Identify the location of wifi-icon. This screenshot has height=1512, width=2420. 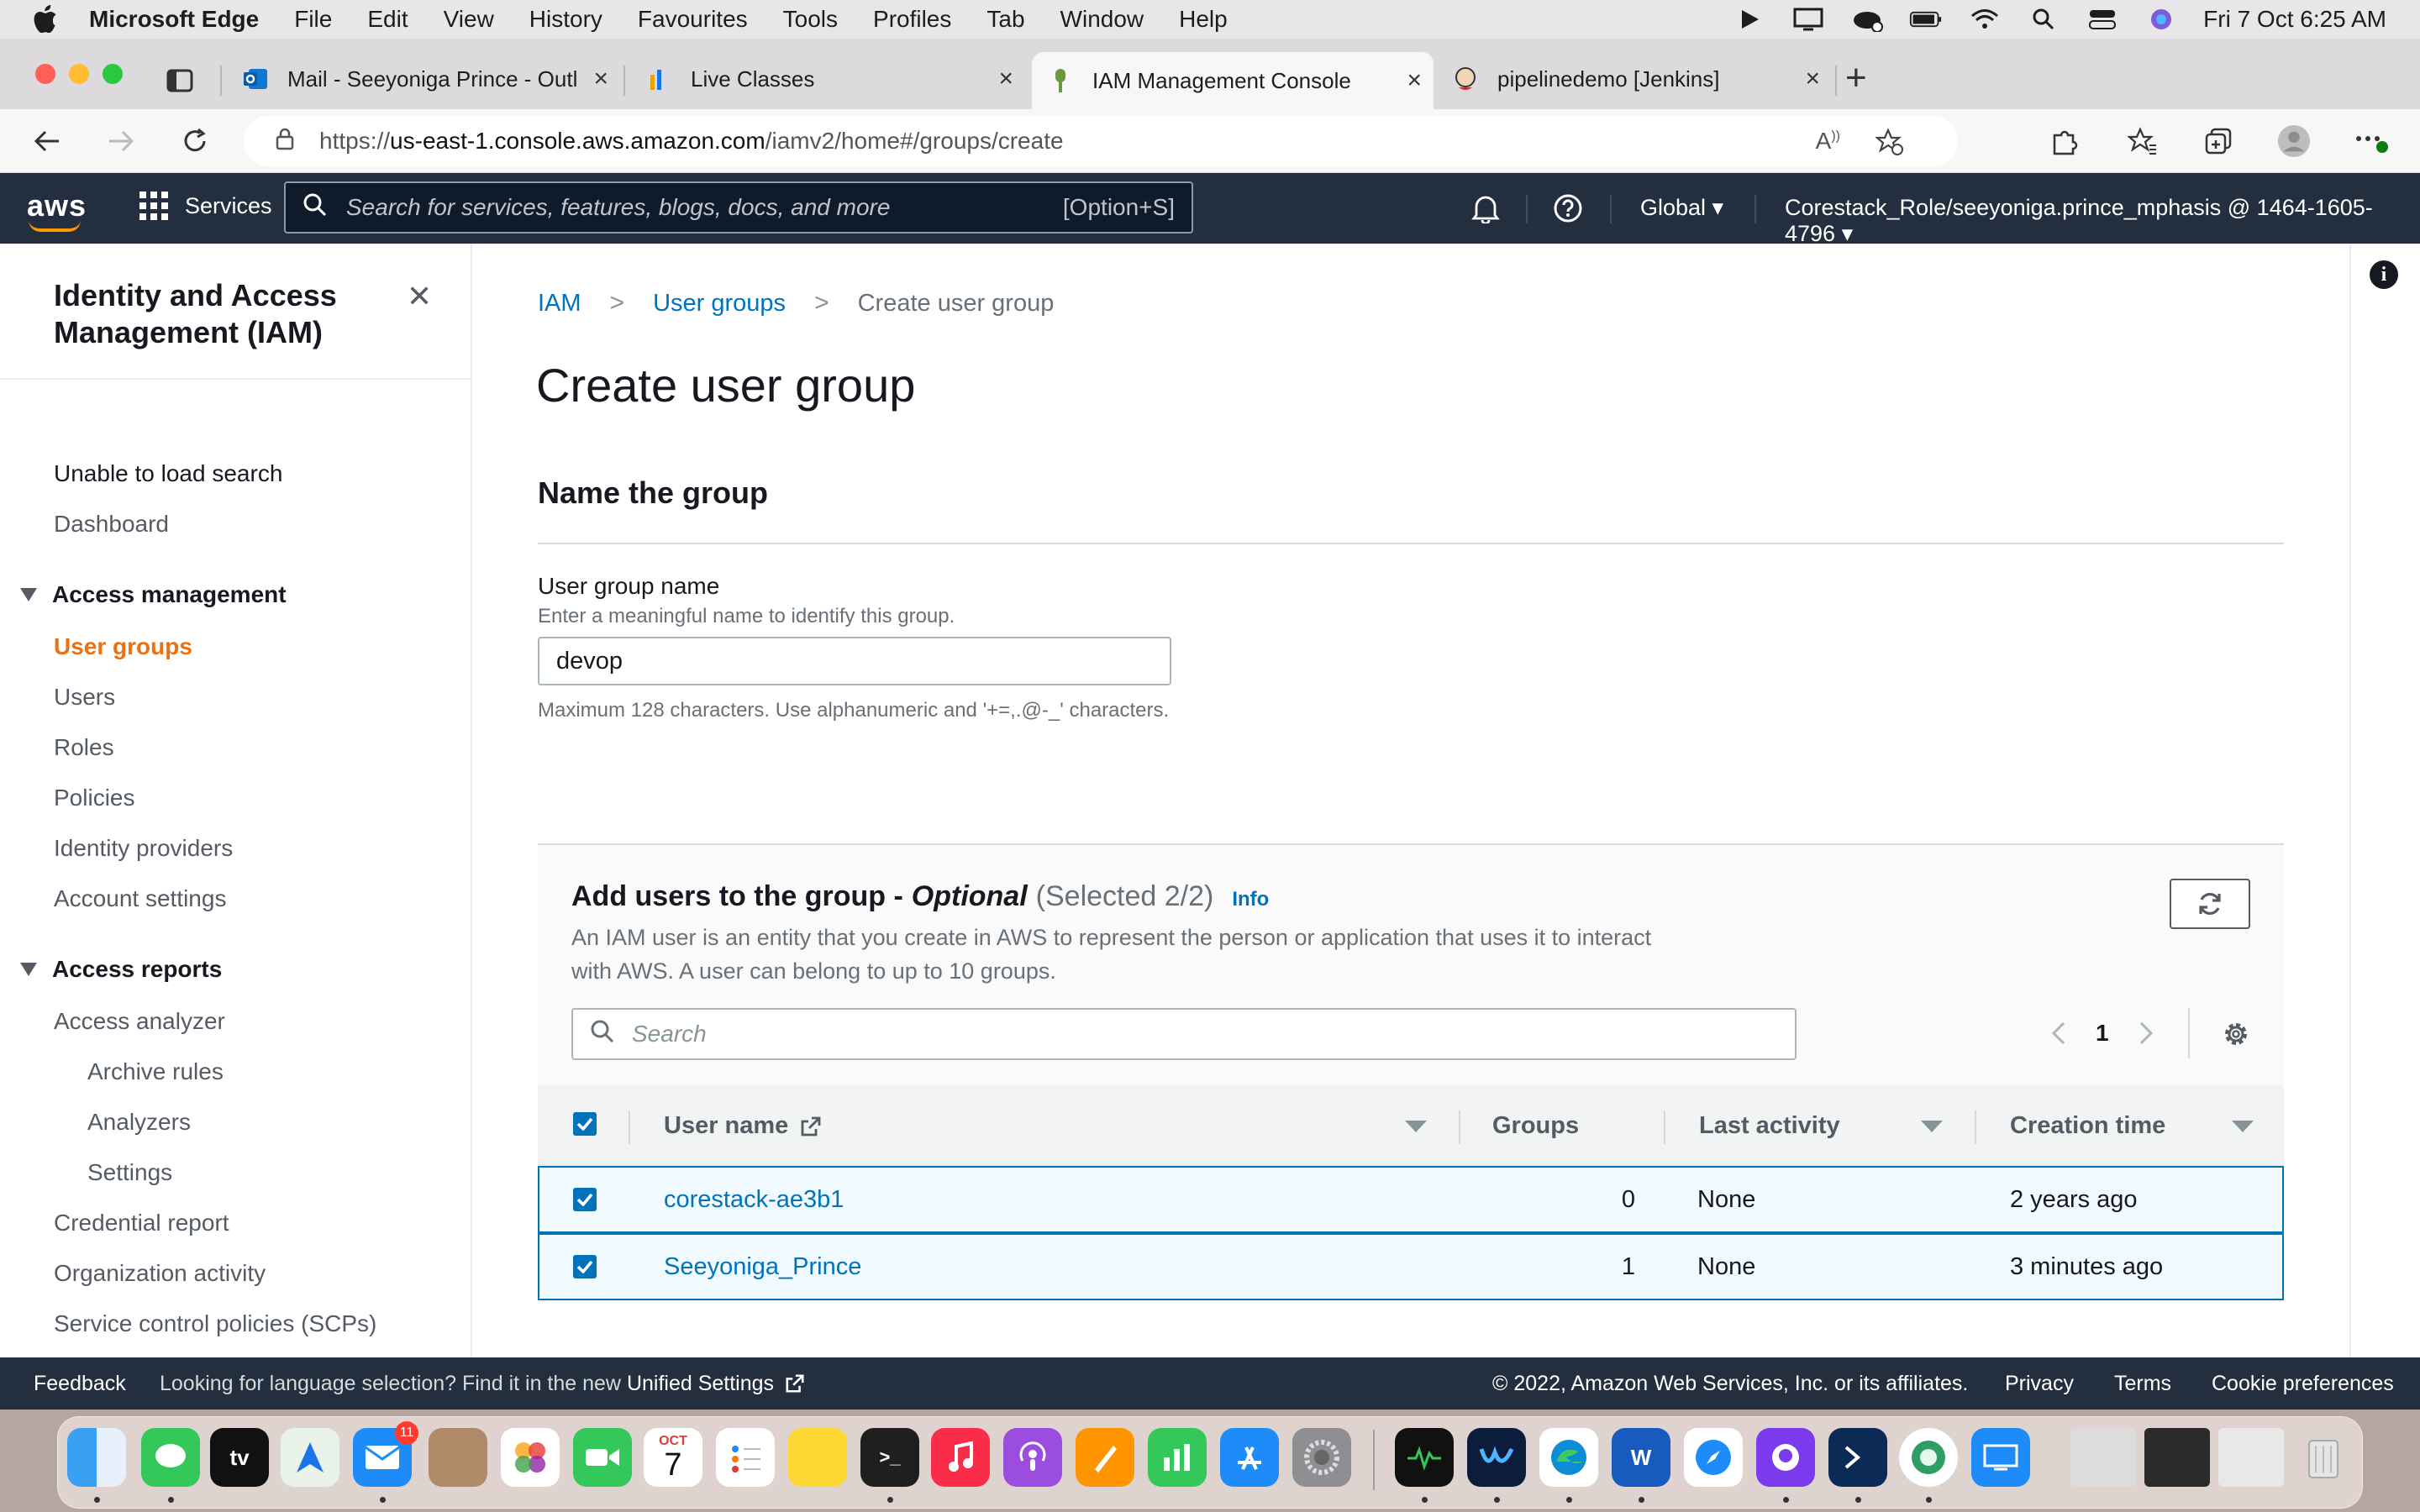
(1985, 19).